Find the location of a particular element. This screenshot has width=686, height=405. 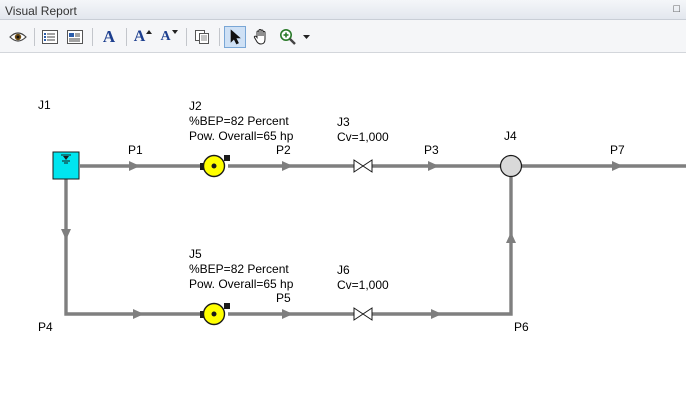

label-j2: J2 is located at coordinates (195, 106).